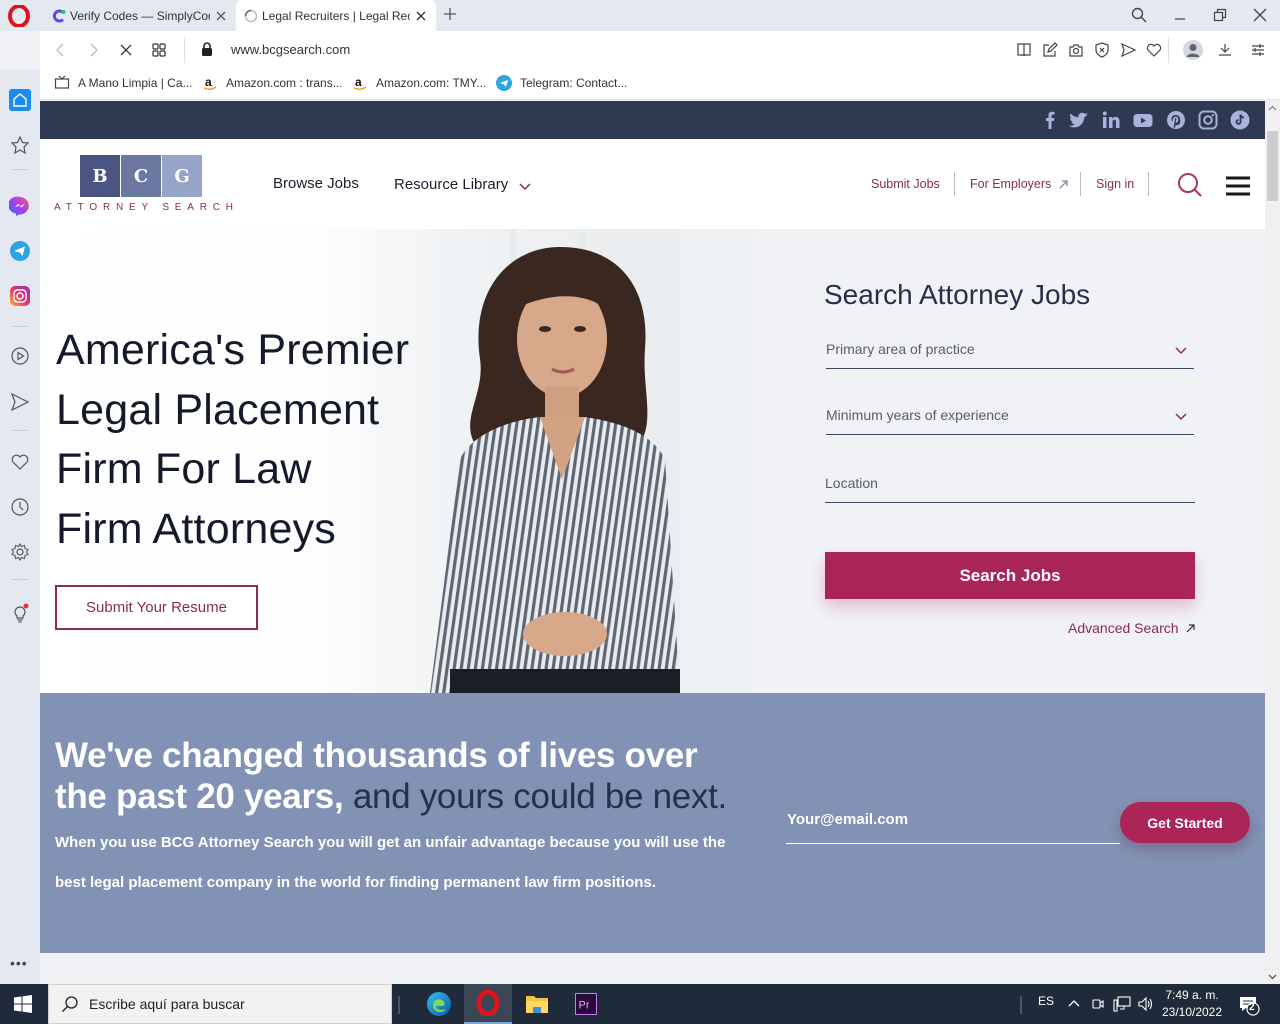  What do you see at coordinates (1111, 120) in the screenshot?
I see `linkedin-icon` at bounding box center [1111, 120].